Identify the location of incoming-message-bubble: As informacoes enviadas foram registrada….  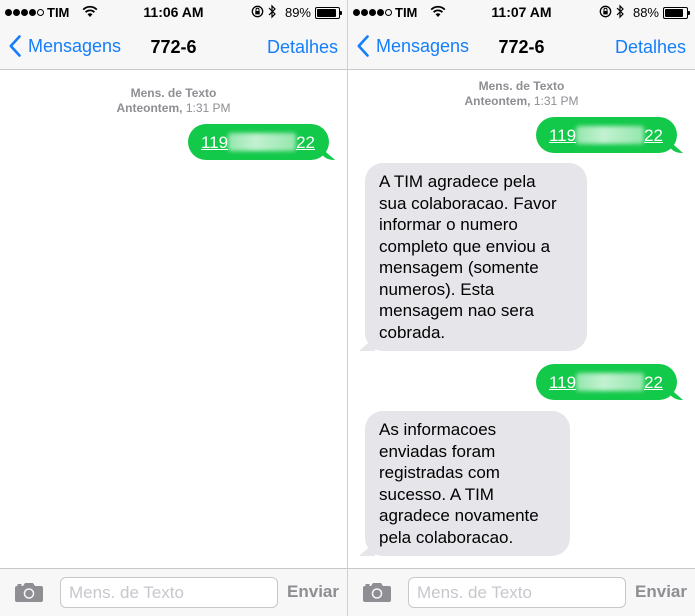
(467, 483).